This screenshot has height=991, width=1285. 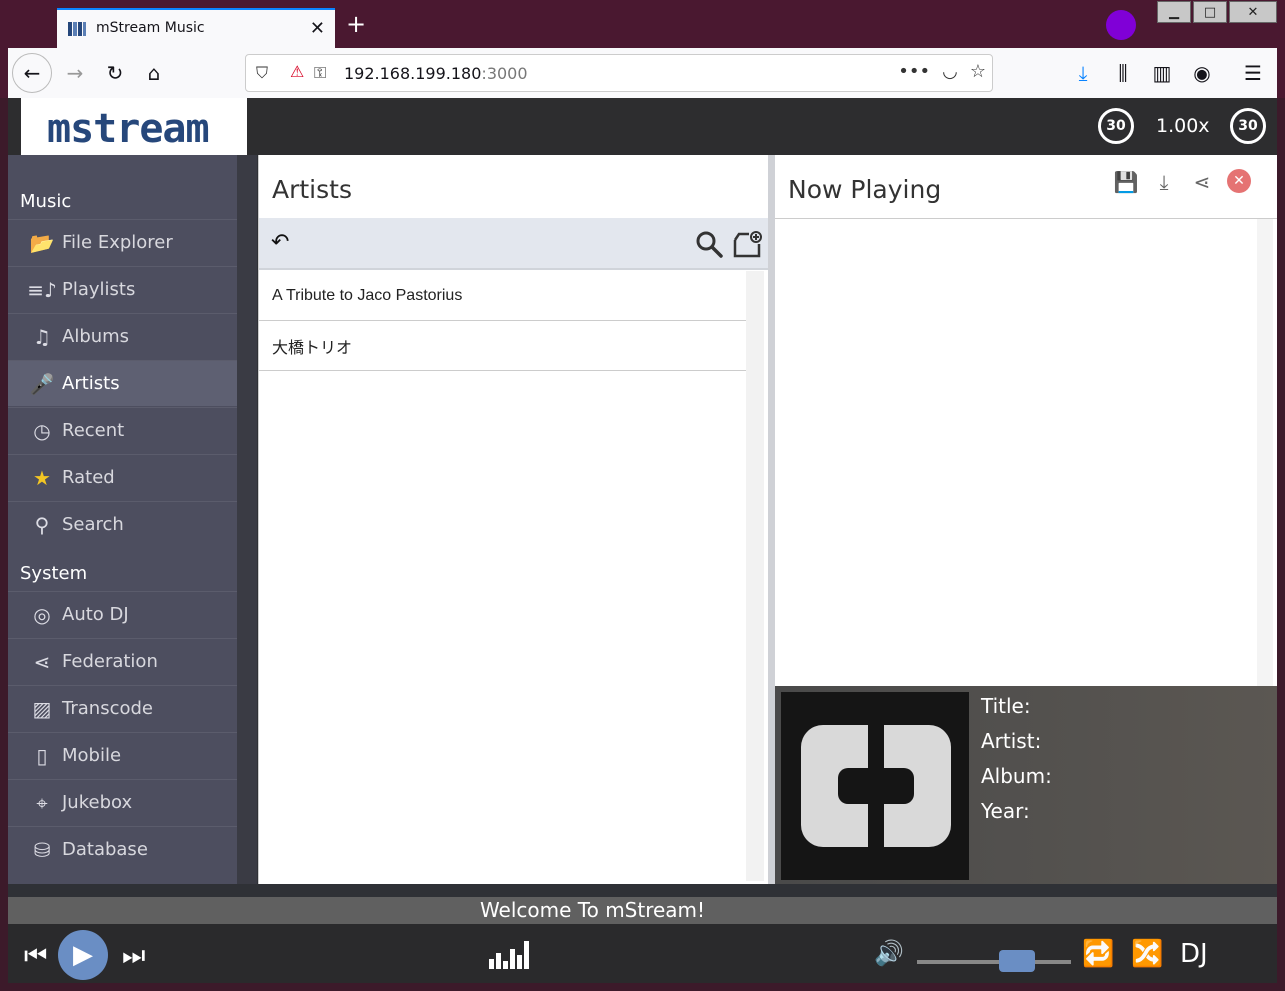 I want to click on menu-icon: ☰, so click(x=1253, y=73).